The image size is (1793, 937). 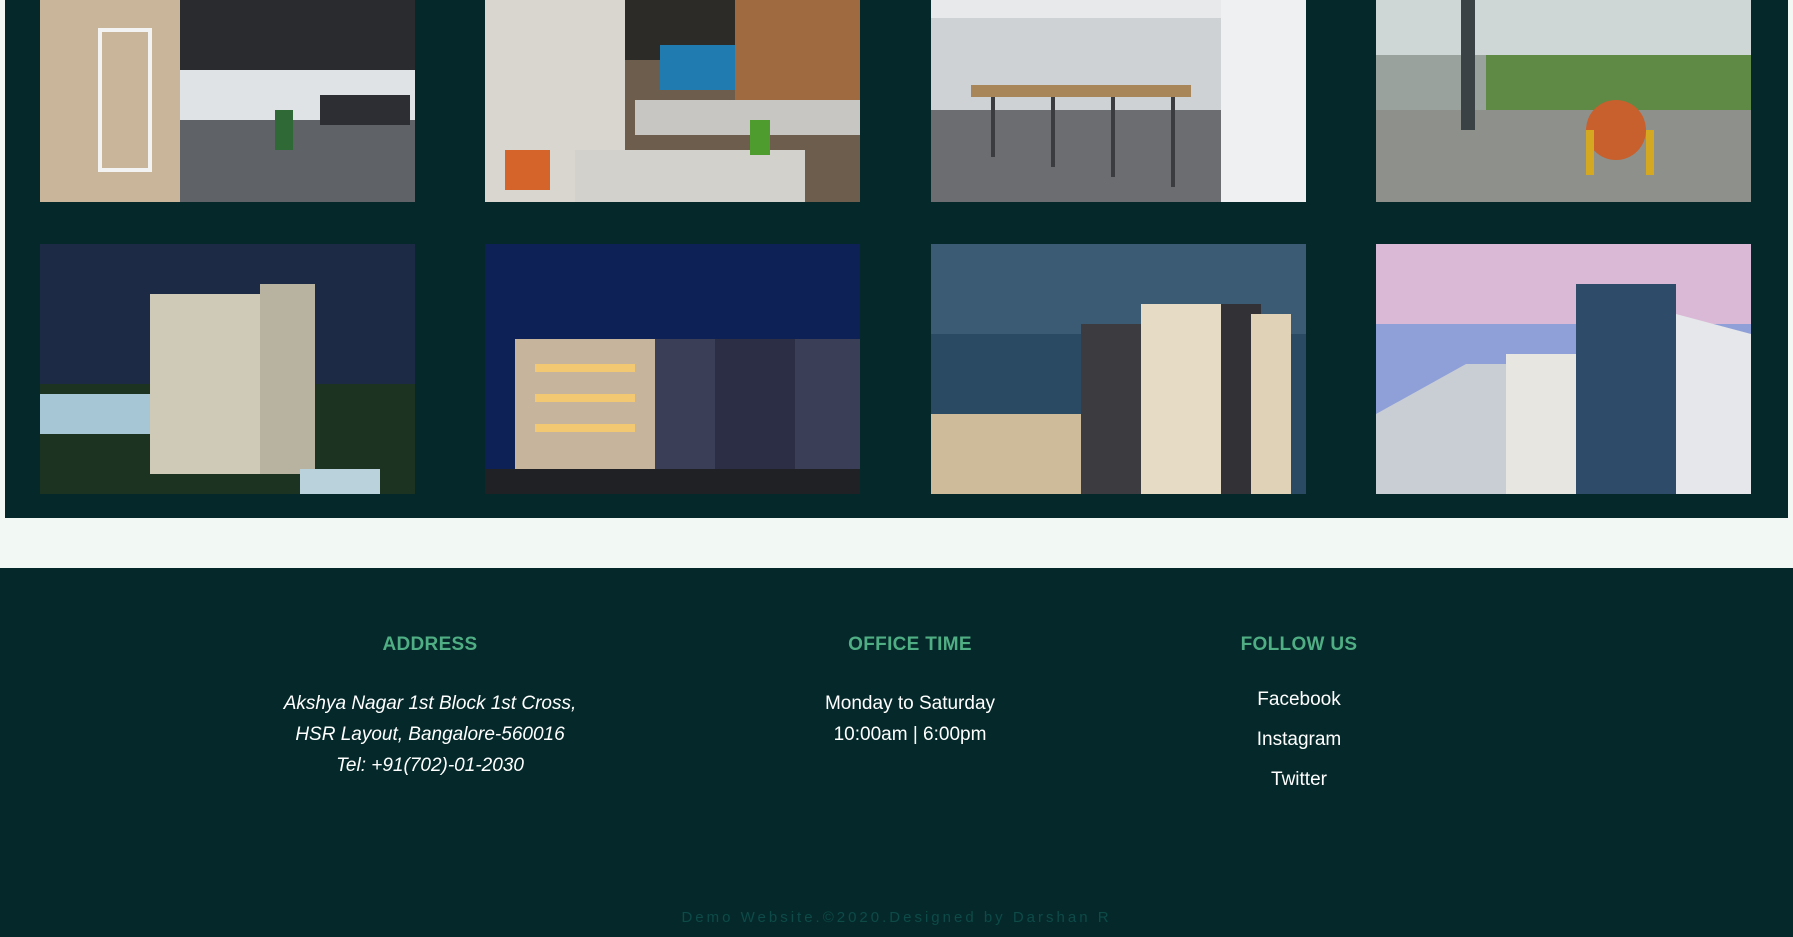 What do you see at coordinates (910, 644) in the screenshot?
I see `office-time-title: OFFICE TIME` at bounding box center [910, 644].